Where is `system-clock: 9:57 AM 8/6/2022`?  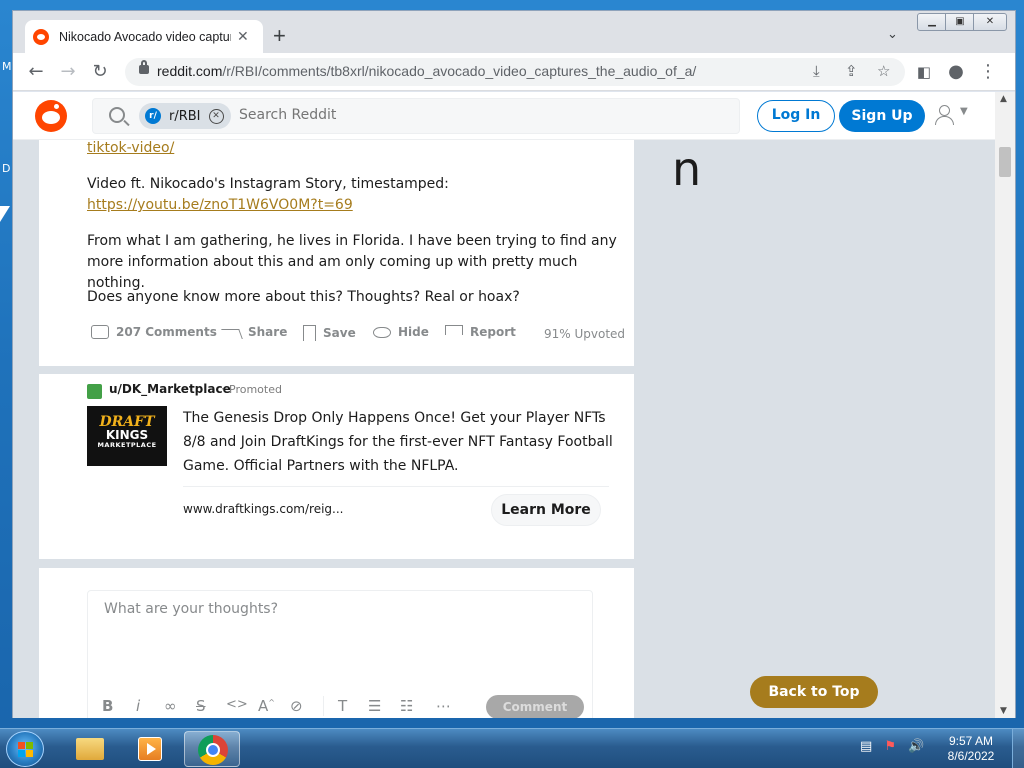 system-clock: 9:57 AM 8/6/2022 is located at coordinates (971, 749).